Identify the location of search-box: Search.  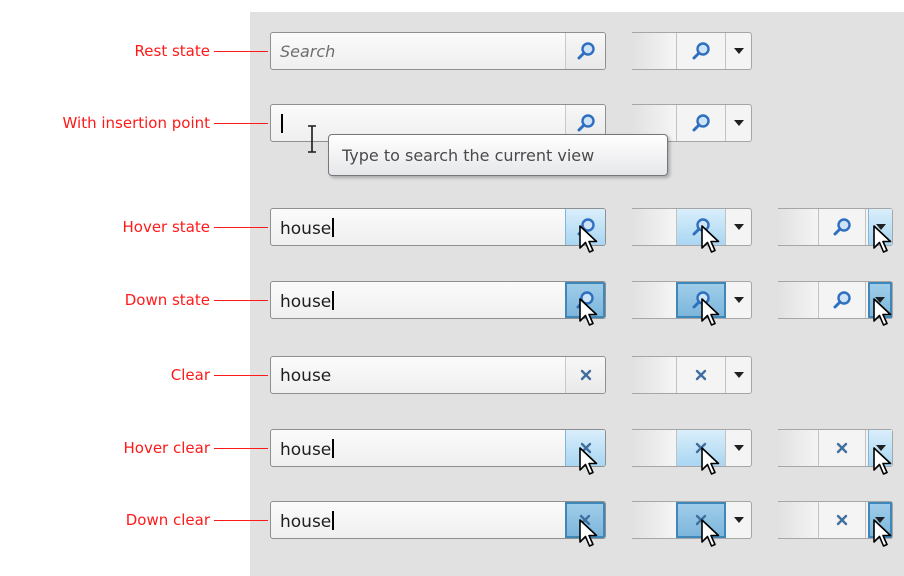
(438, 51).